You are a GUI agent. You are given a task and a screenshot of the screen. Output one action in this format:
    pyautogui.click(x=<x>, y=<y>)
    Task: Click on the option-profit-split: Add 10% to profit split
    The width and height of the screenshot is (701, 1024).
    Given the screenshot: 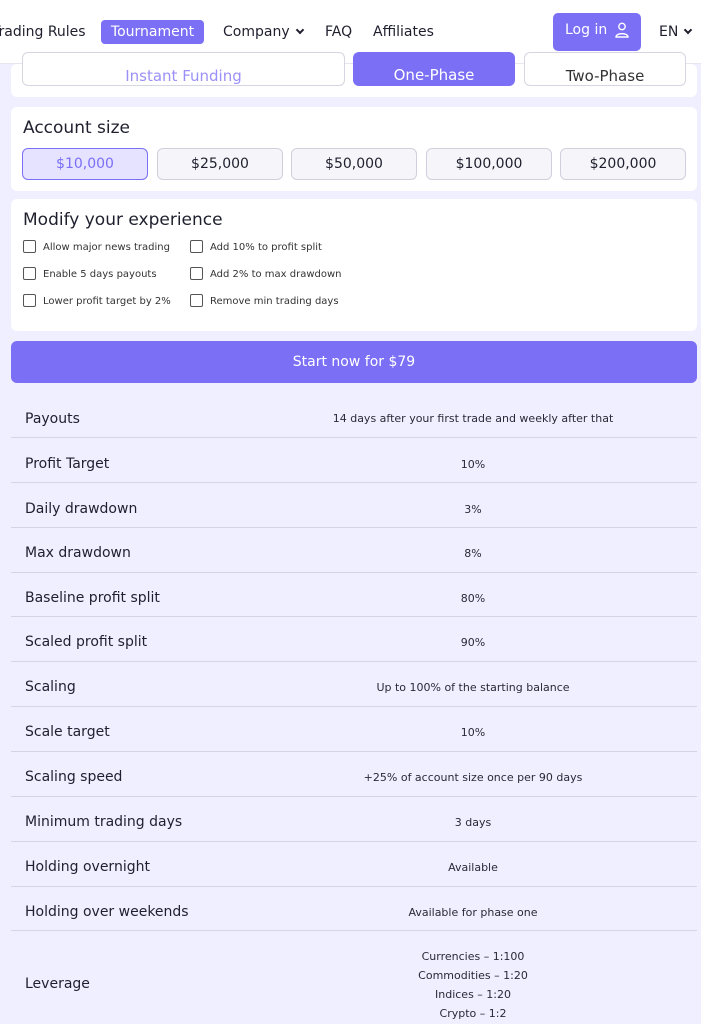 What is the action you would take?
    pyautogui.click(x=256, y=247)
    